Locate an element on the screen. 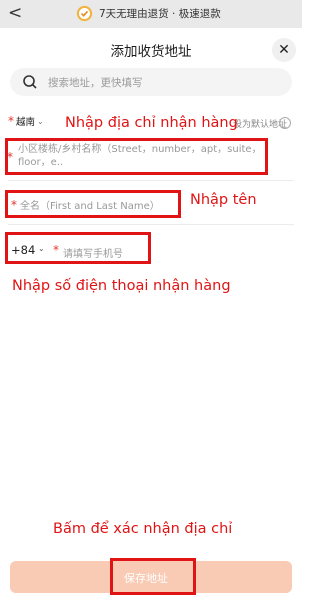 The image size is (320, 600). annotation-phone: Nhập số điện thoại nhận hàng is located at coordinates (121, 286).